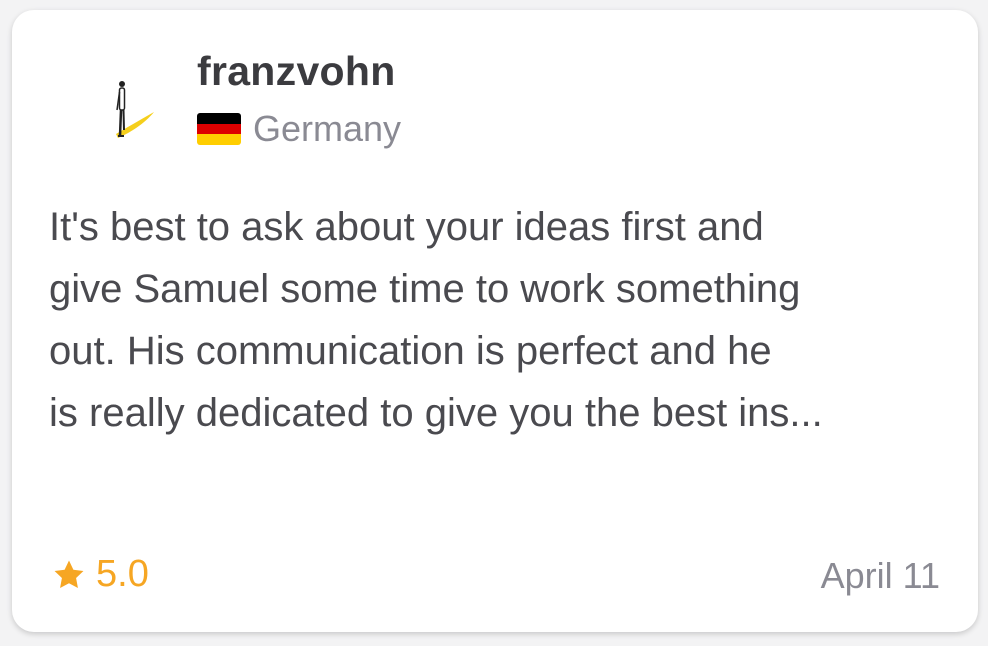 The image size is (988, 646). I want to click on review-date: April 11, so click(880, 575).